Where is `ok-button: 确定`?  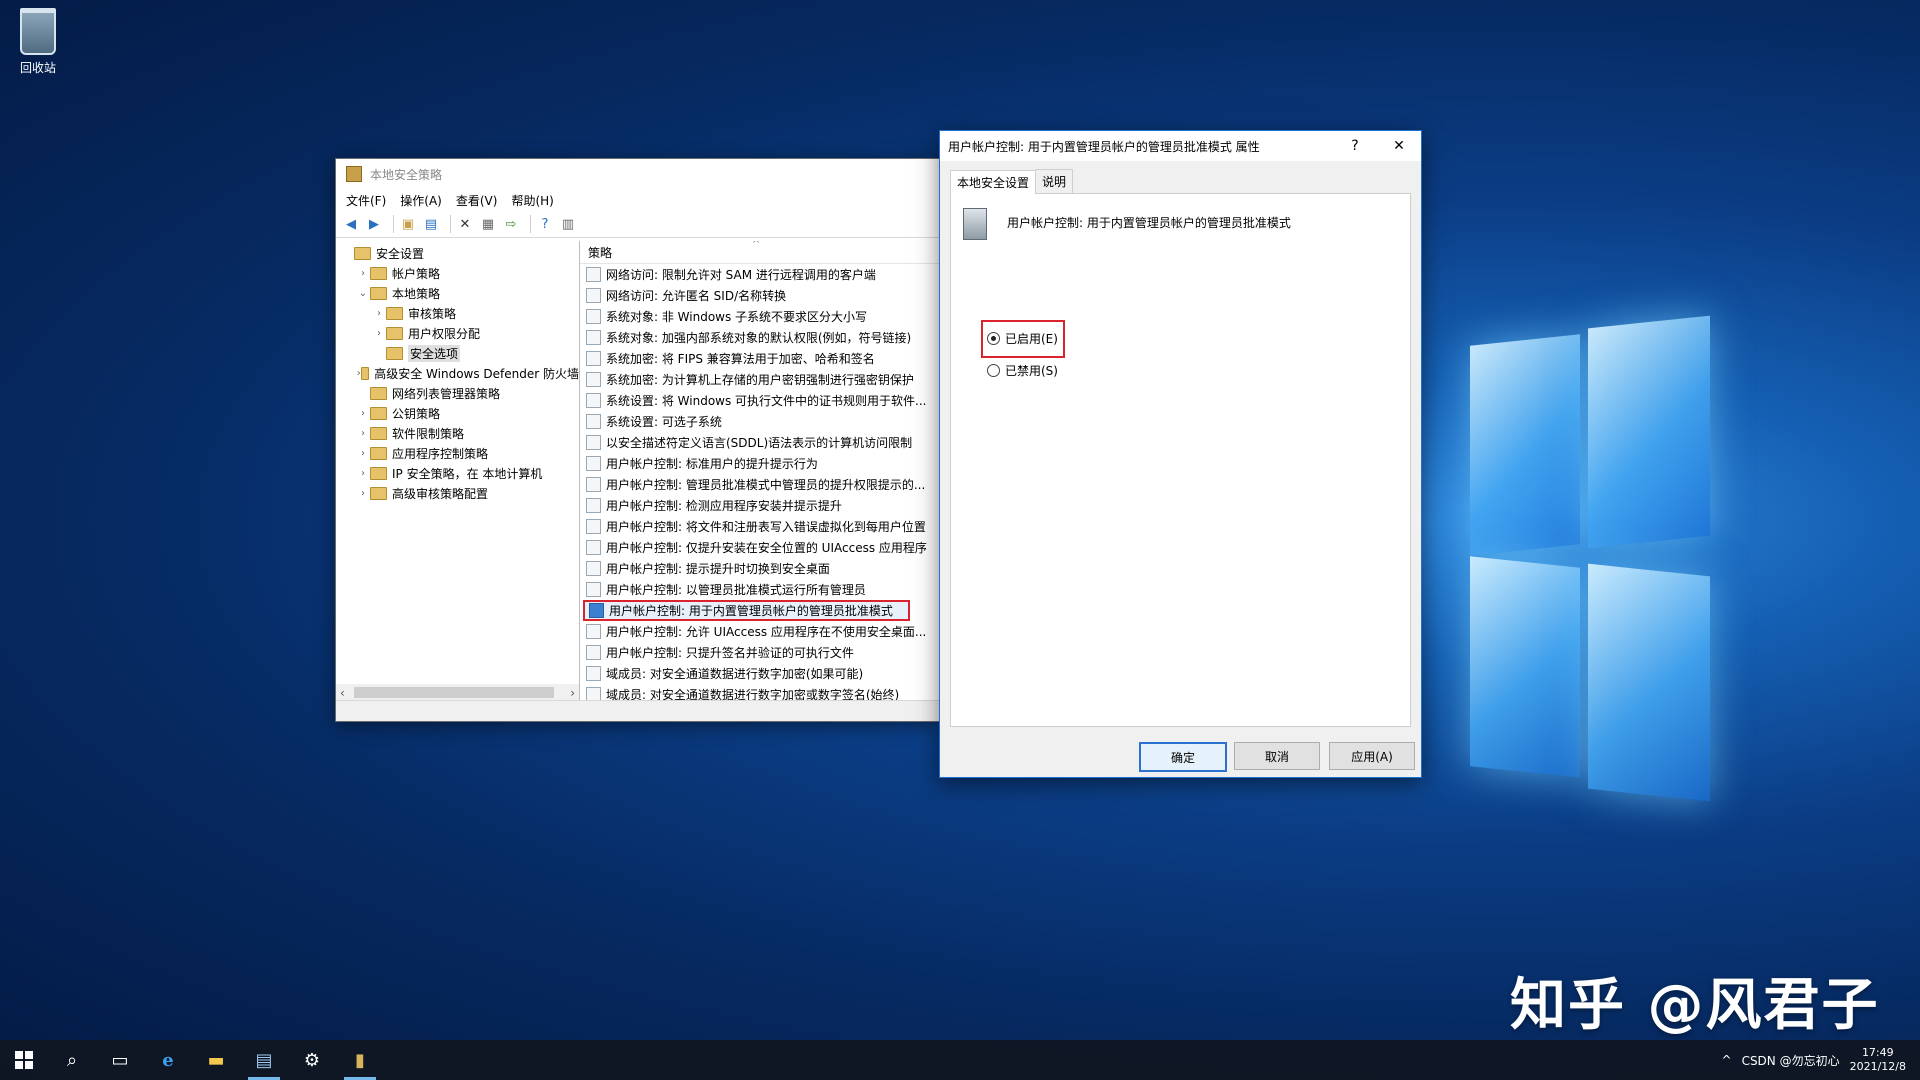
ok-button: 确定 is located at coordinates (1183, 757).